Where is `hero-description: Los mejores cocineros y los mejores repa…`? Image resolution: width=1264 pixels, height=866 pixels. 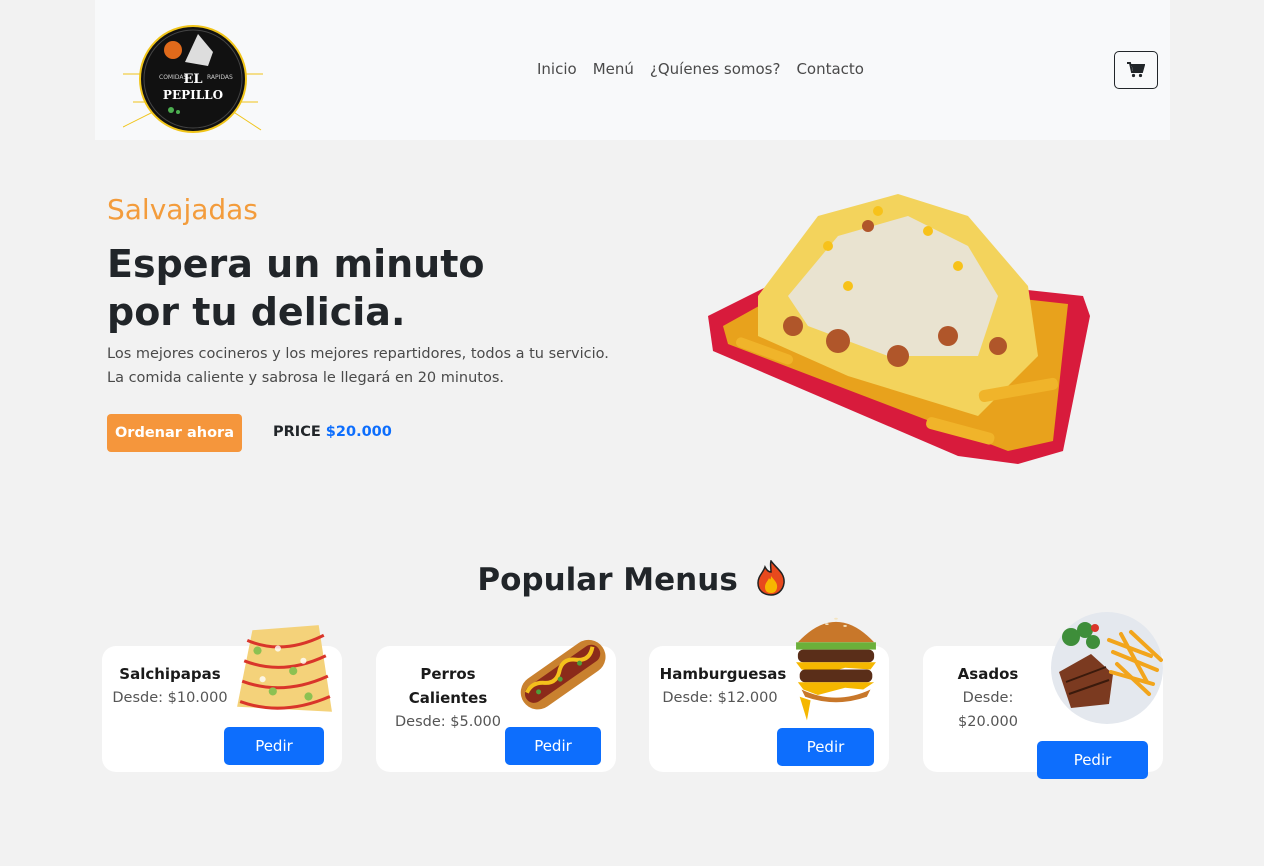 hero-description: Los mejores cocineros y los mejores repa… is located at coordinates (358, 366).